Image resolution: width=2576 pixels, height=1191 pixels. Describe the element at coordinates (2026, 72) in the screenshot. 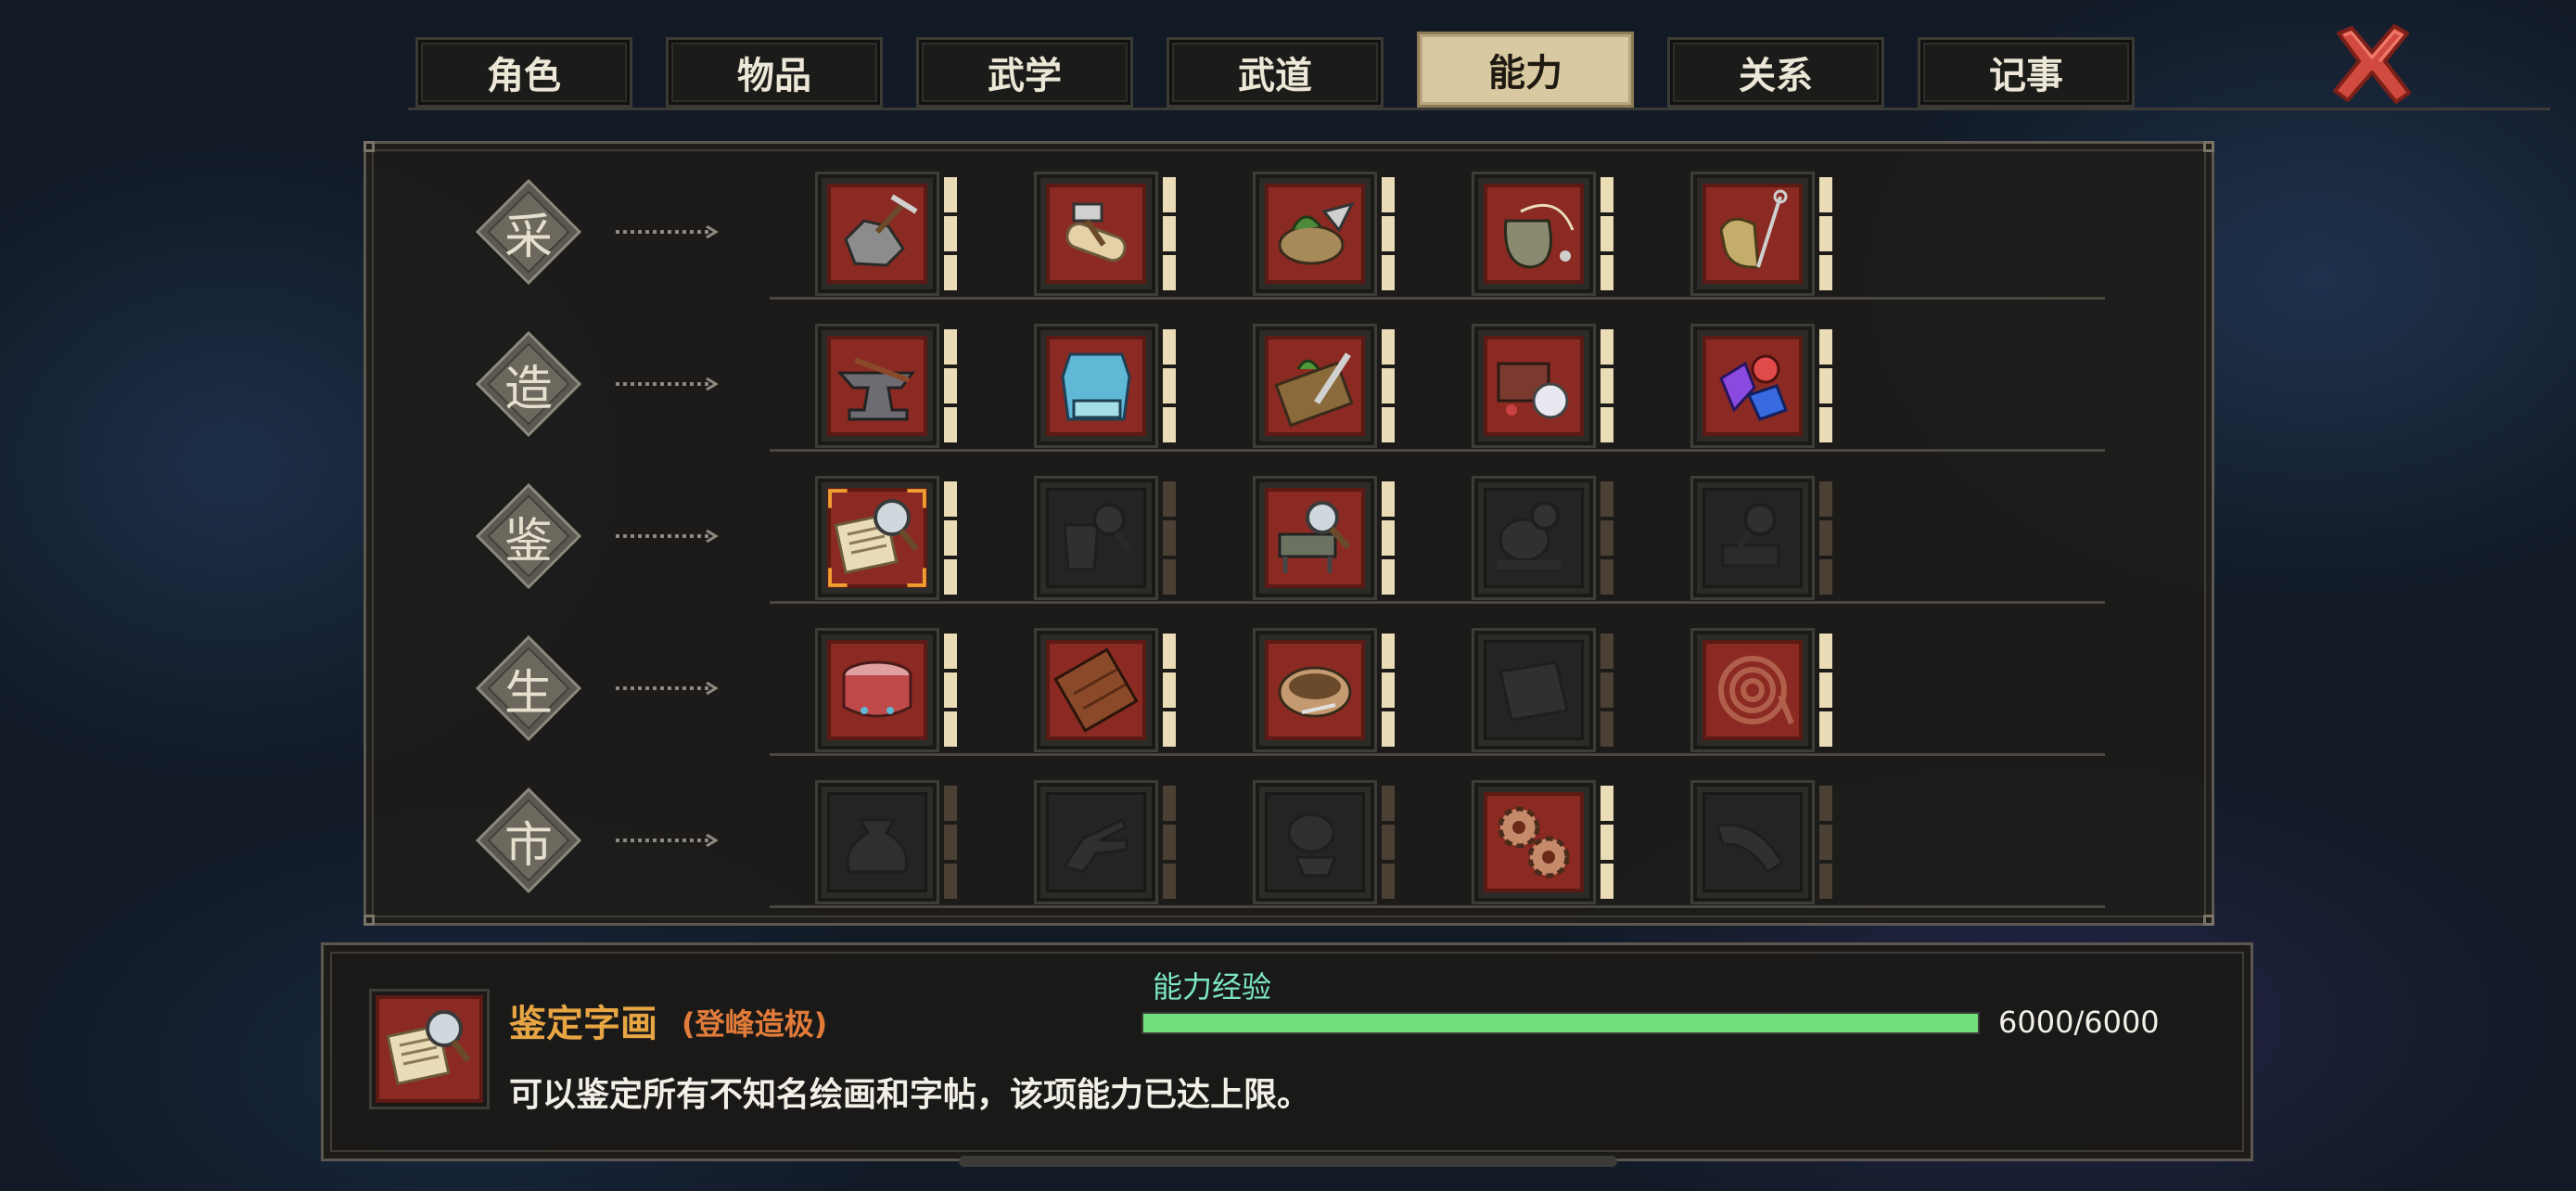

I see `tab-journal: 记事` at that location.